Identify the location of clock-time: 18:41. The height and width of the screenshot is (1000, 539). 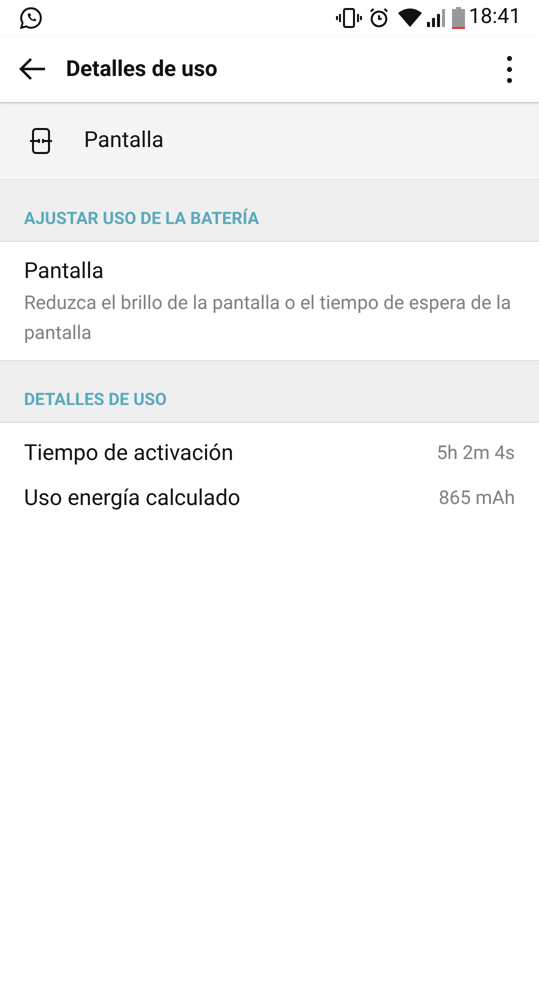
(494, 18).